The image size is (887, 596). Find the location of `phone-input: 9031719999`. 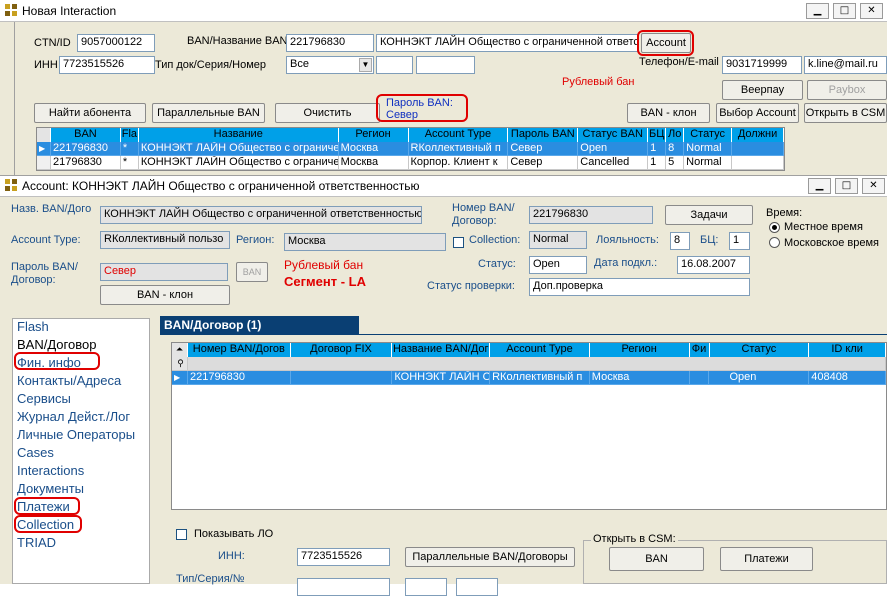

phone-input: 9031719999 is located at coordinates (762, 65).